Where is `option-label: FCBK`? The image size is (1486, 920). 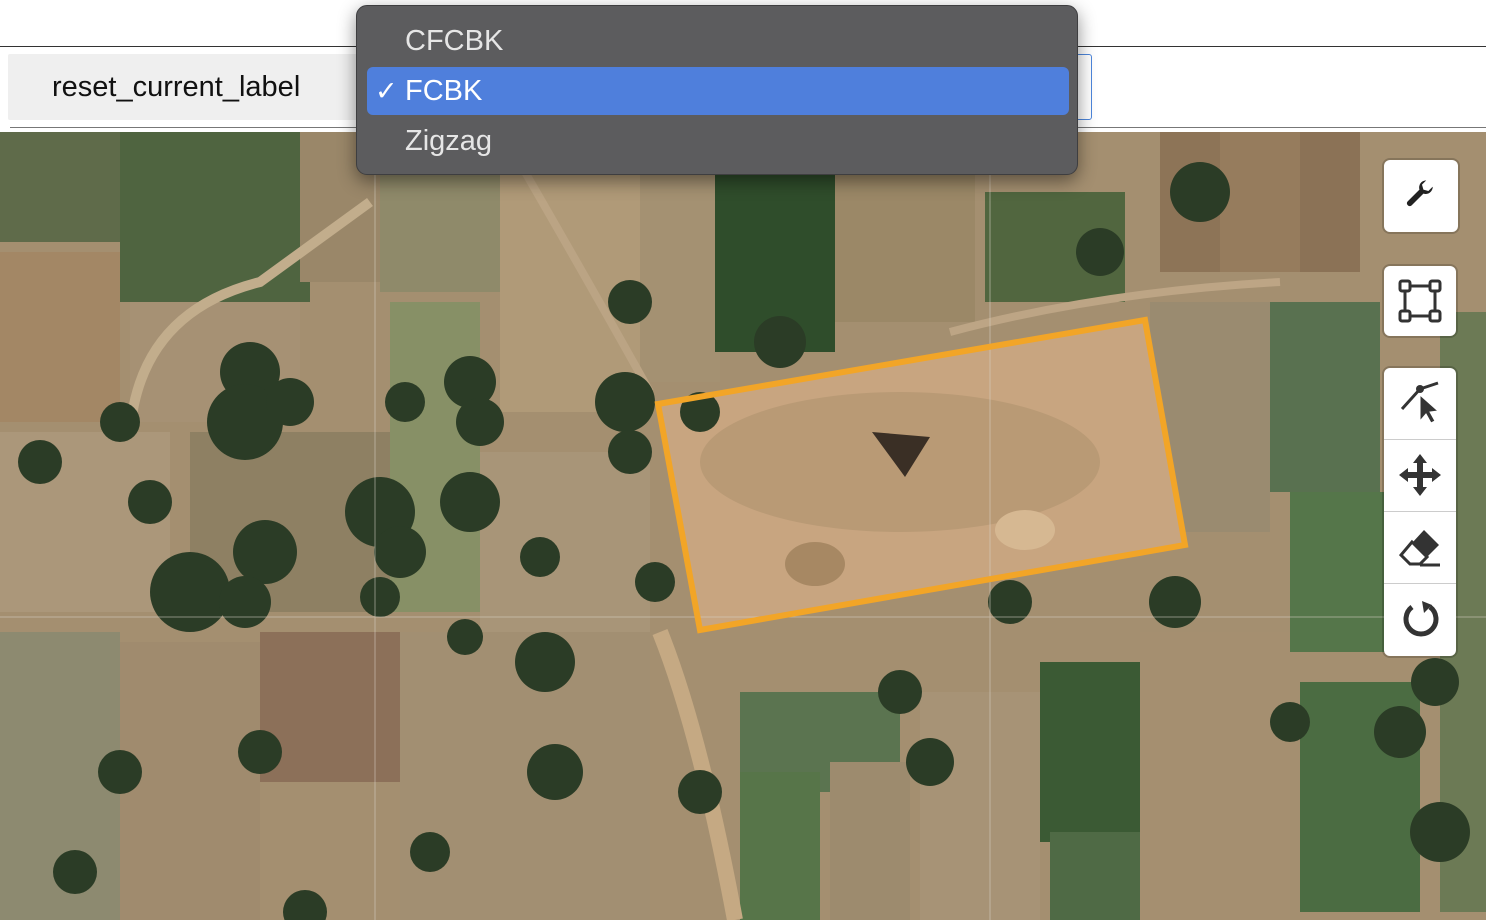 option-label: FCBK is located at coordinates (444, 91).